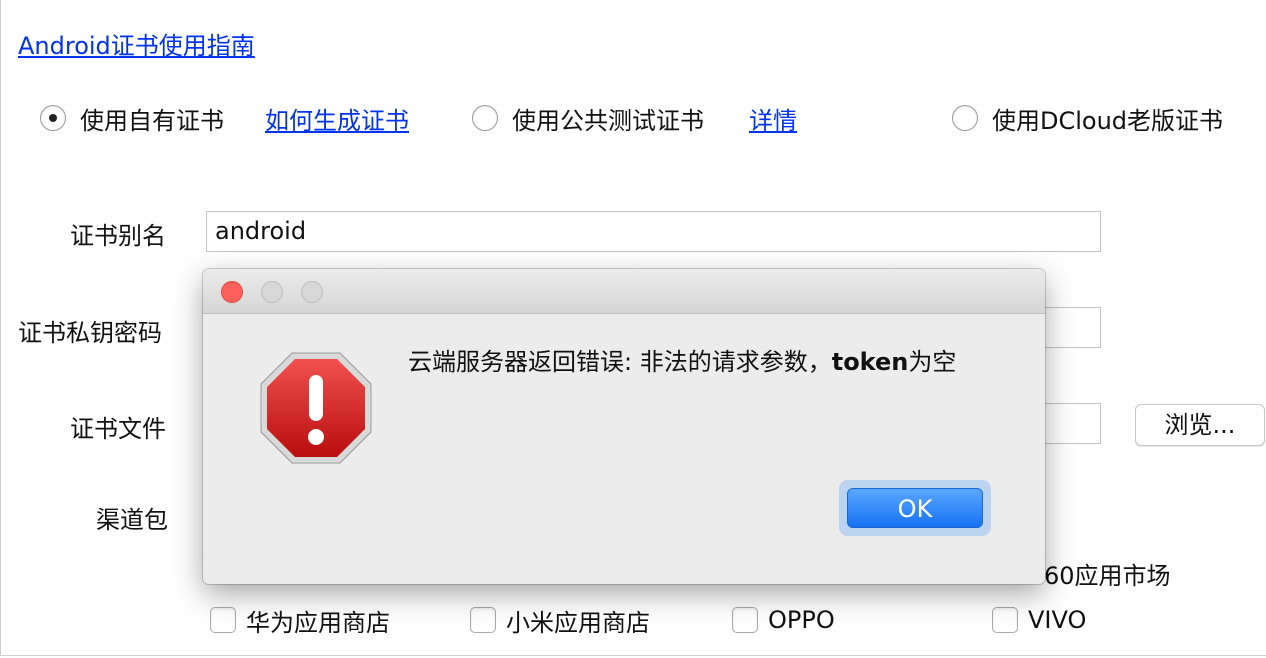 The image size is (1266, 658). Describe the element at coordinates (932, 362) in the screenshot. I see `error-message-tail: 为空` at that location.